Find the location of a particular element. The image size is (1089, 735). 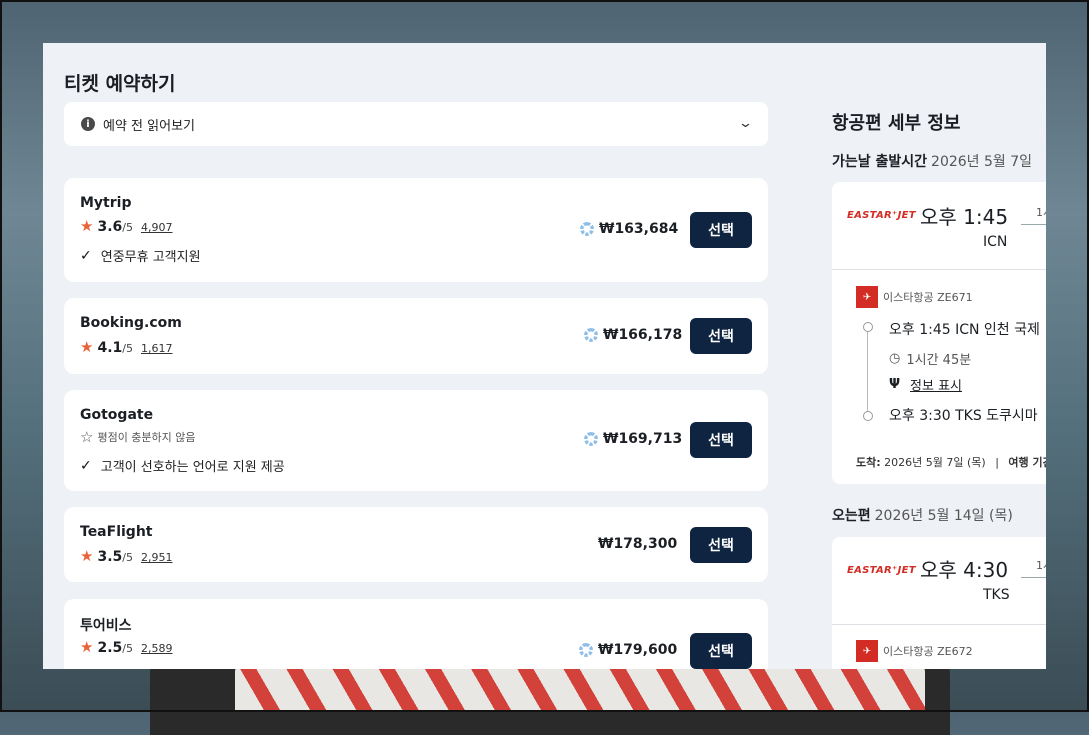

outbound-label: 가는날 출발시간 is located at coordinates (880, 162).